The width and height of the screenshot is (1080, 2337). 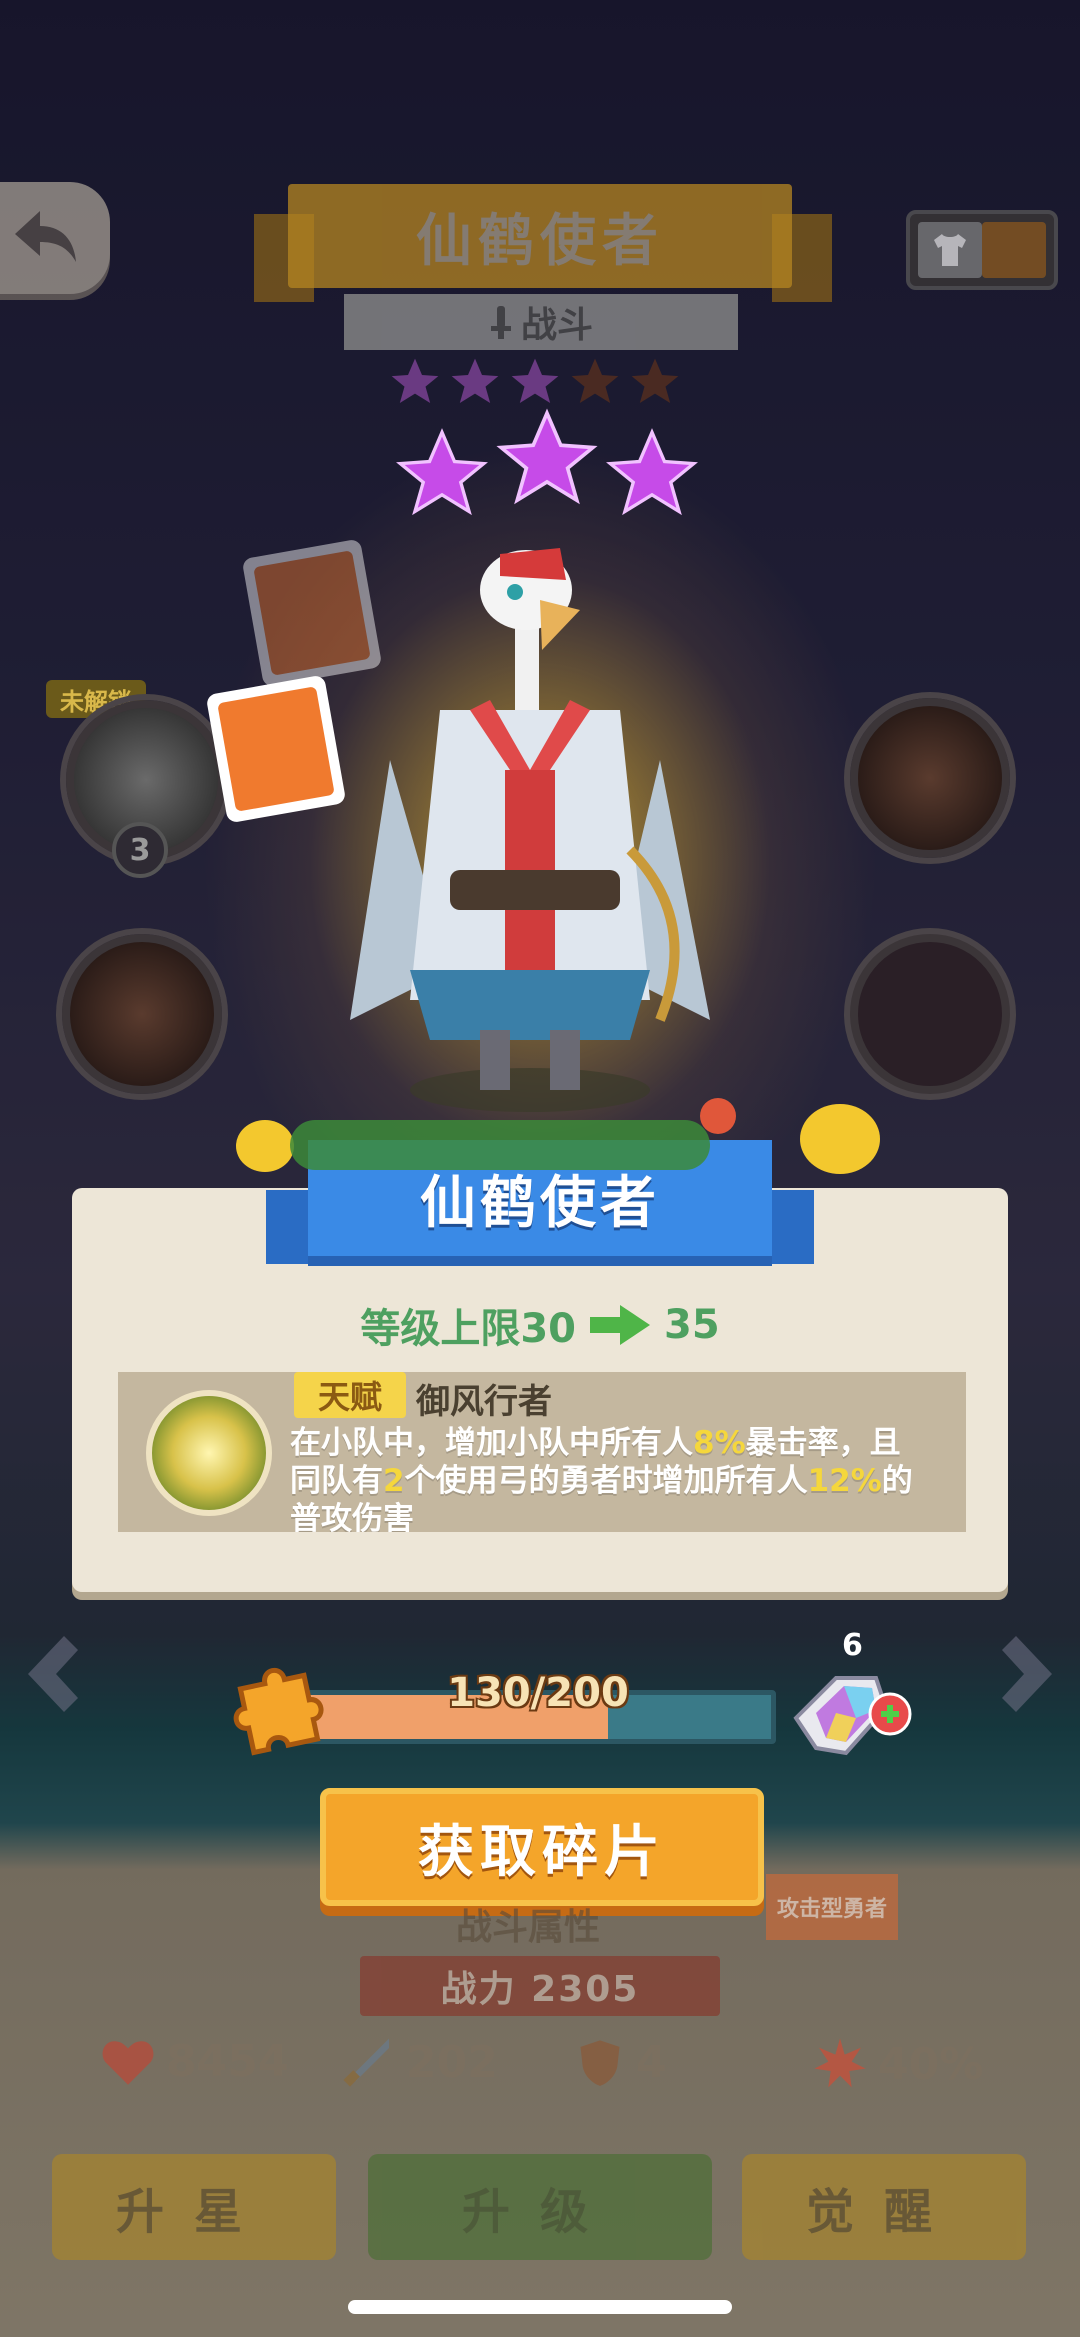 I want to click on level-cap-row: 等级上限30 35, so click(x=540, y=1325).